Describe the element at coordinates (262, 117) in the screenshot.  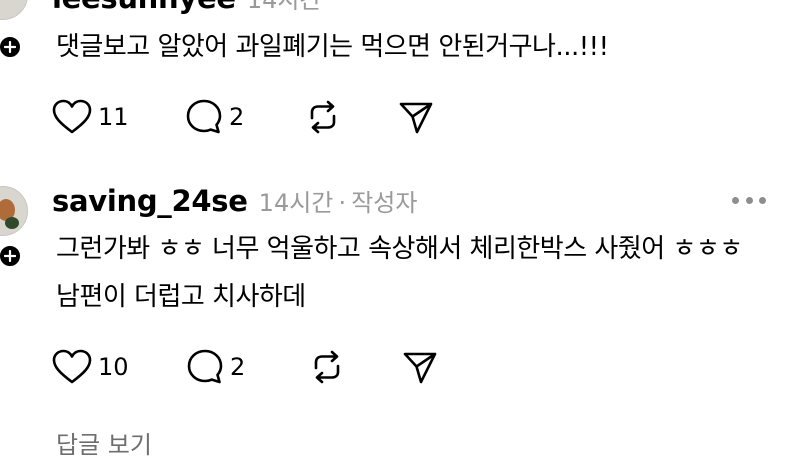
I see `comment-actions: 11 2` at that location.